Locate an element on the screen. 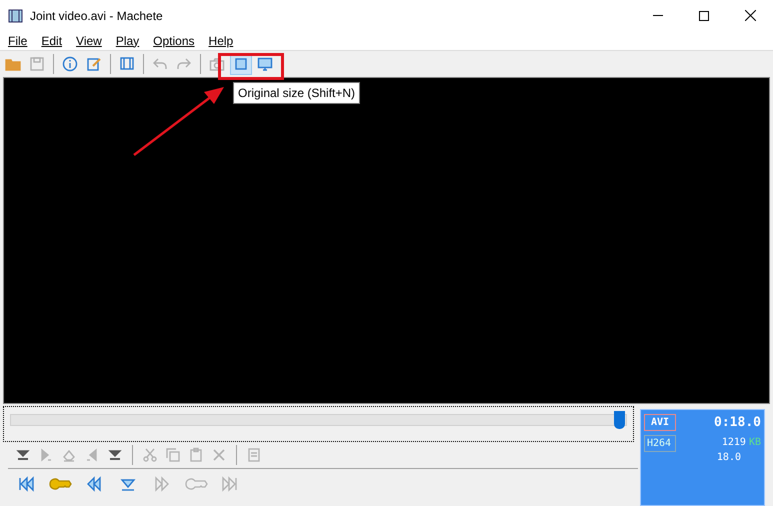 This screenshot has width=773, height=506. menu-item: Play is located at coordinates (127, 41).